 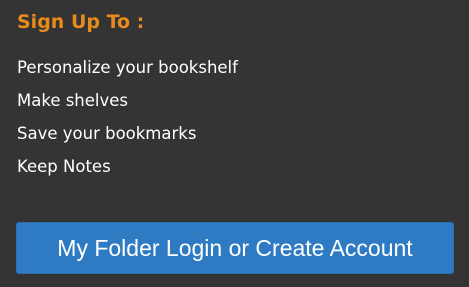 What do you see at coordinates (64, 166) in the screenshot?
I see `benefit-keep-notes: Keep Notes` at bounding box center [64, 166].